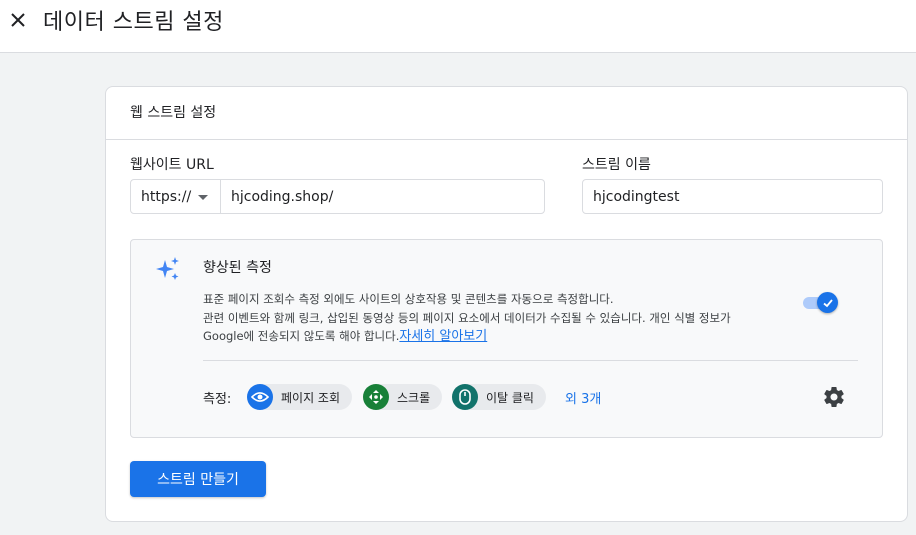 The width and height of the screenshot is (916, 535). Describe the element at coordinates (414, 397) in the screenshot. I see `chip-label: 스크롤` at that location.